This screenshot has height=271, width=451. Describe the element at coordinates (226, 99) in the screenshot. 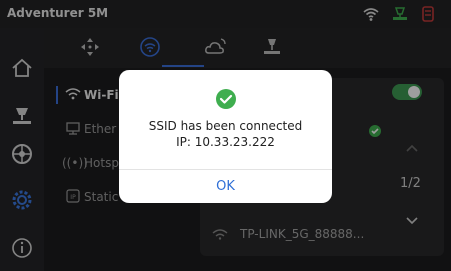

I see `success-check-icon` at that location.